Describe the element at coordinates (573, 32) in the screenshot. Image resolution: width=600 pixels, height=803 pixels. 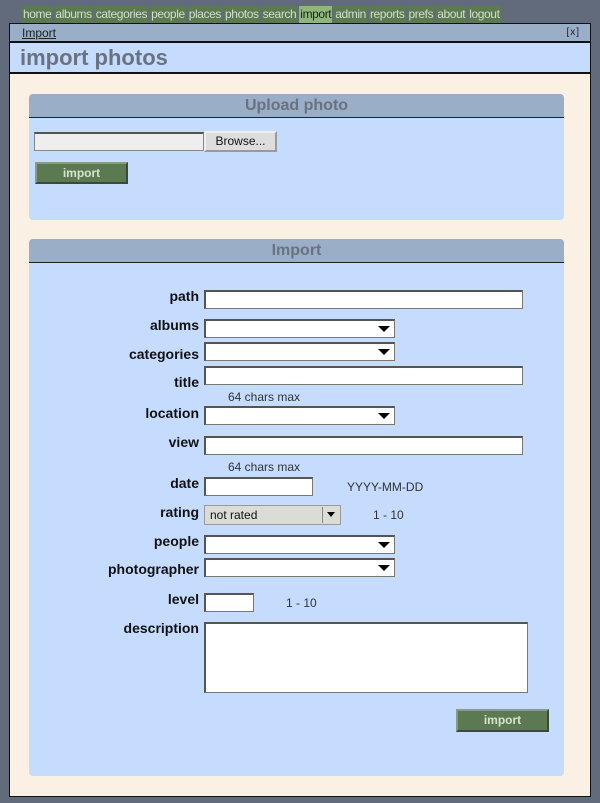
I see `close-button: [x]` at that location.